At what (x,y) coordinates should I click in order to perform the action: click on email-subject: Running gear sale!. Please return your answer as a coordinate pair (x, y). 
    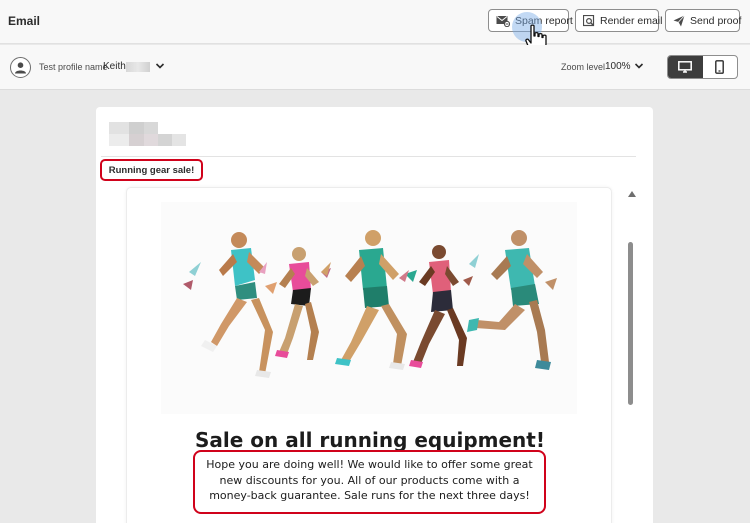
    Looking at the image, I should click on (151, 170).